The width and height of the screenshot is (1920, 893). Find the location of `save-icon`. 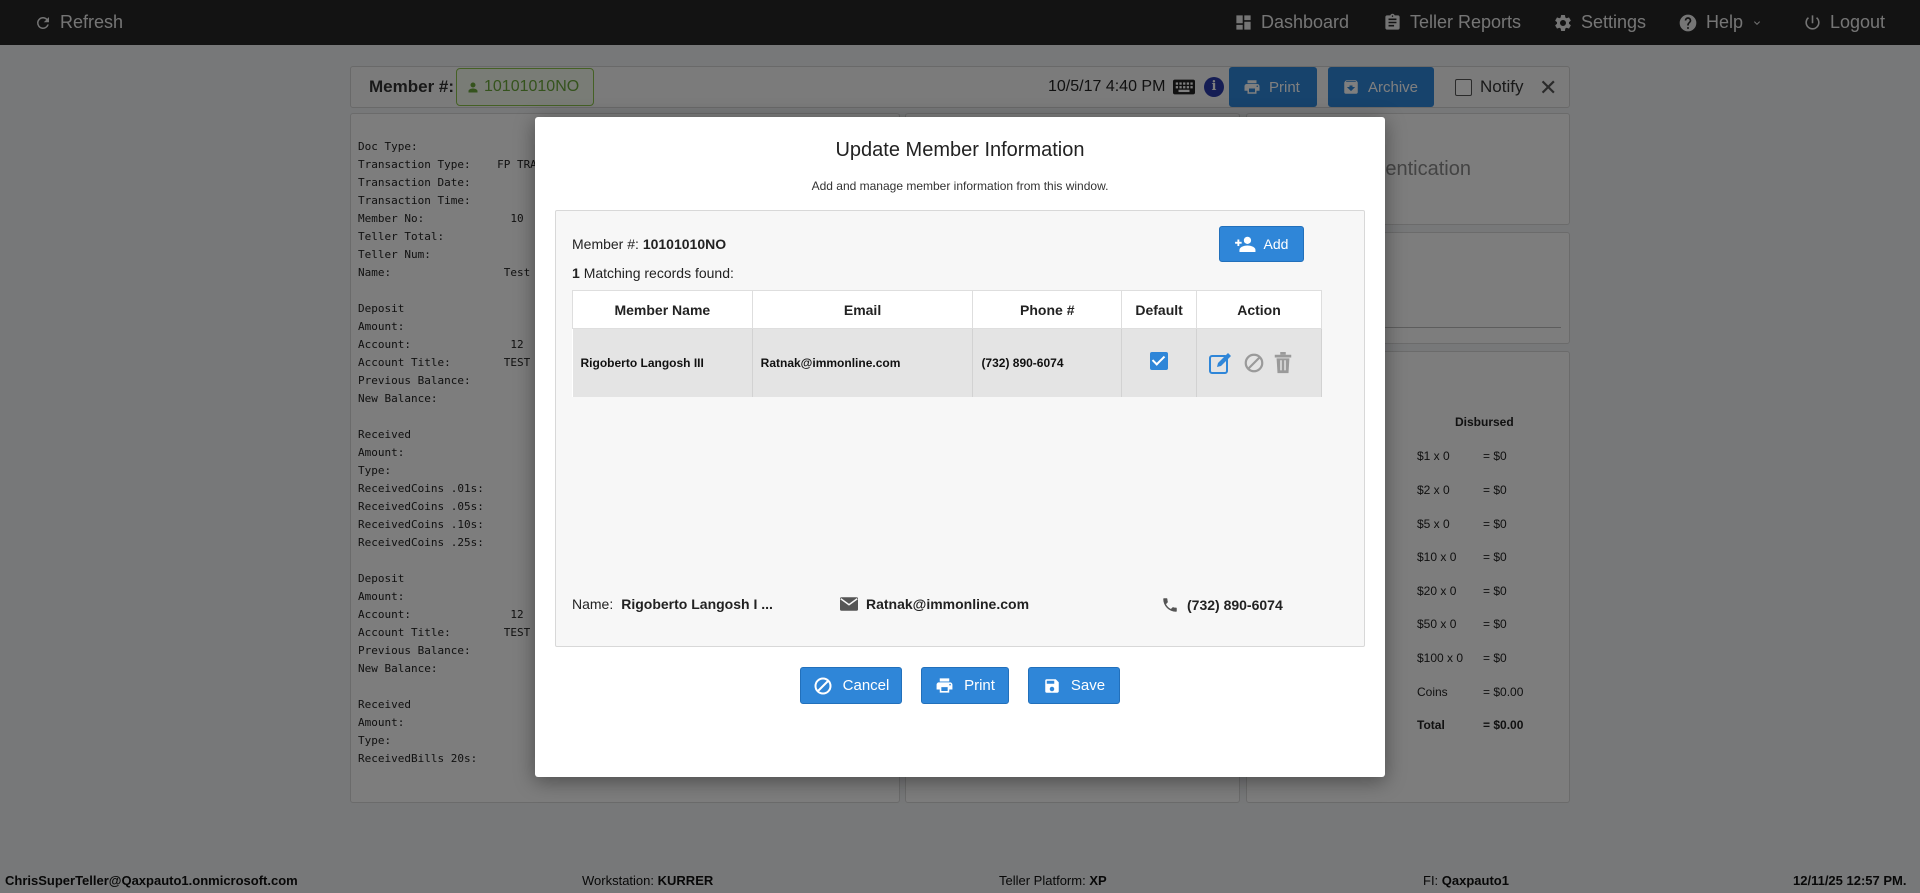

save-icon is located at coordinates (1052, 685).